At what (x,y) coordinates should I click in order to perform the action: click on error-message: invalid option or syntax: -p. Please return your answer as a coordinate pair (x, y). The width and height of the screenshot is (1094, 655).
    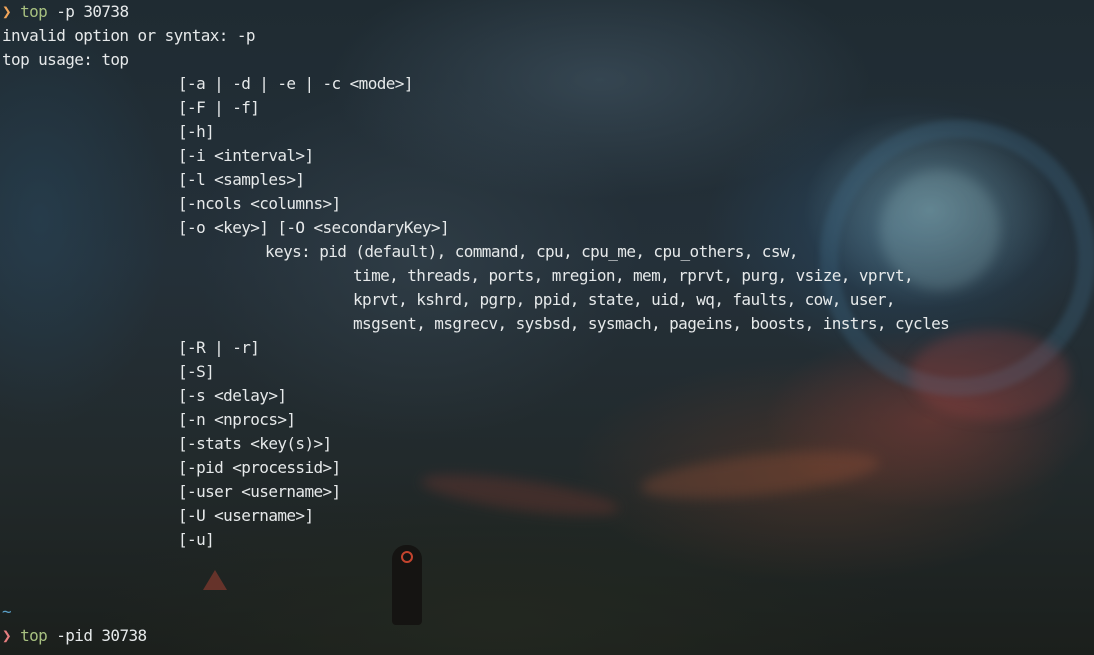
    Looking at the image, I should click on (129, 35).